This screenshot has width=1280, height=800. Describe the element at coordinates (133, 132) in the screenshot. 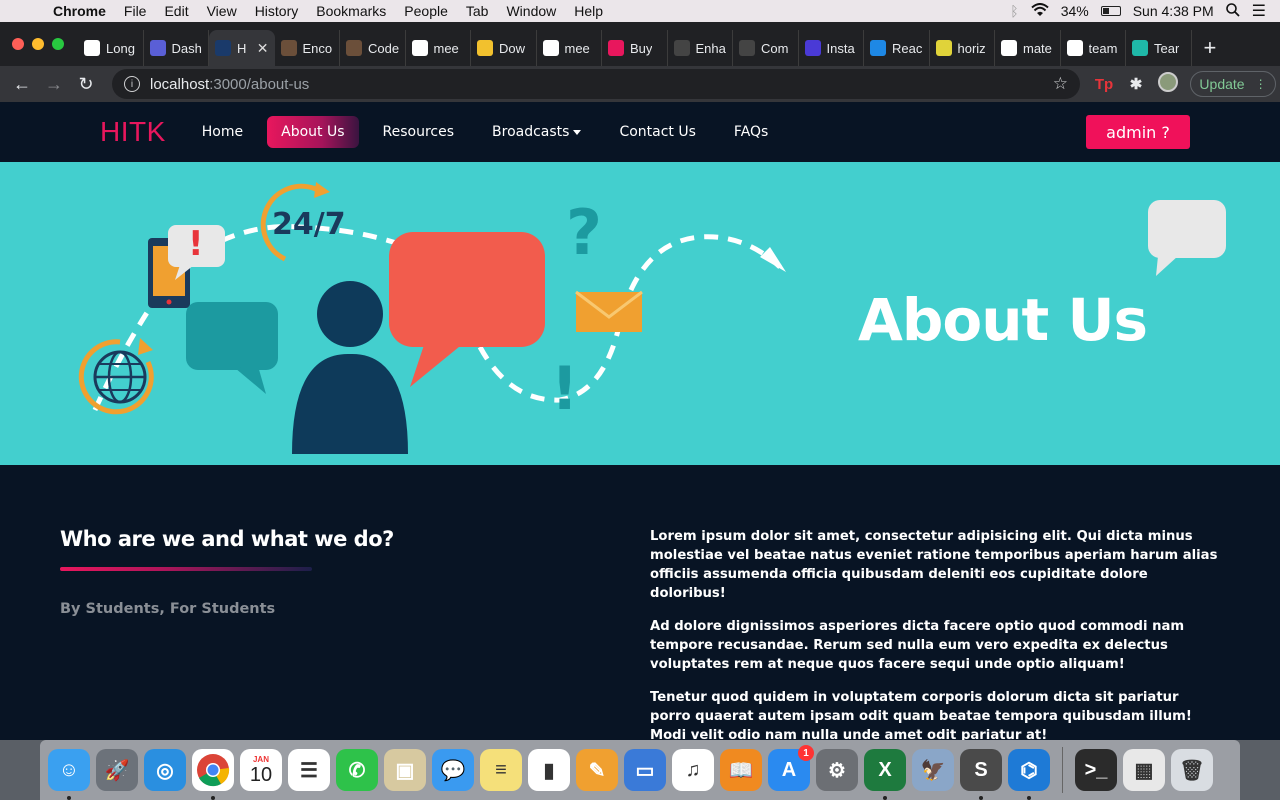

I see `site-brand-logo: HITK` at that location.